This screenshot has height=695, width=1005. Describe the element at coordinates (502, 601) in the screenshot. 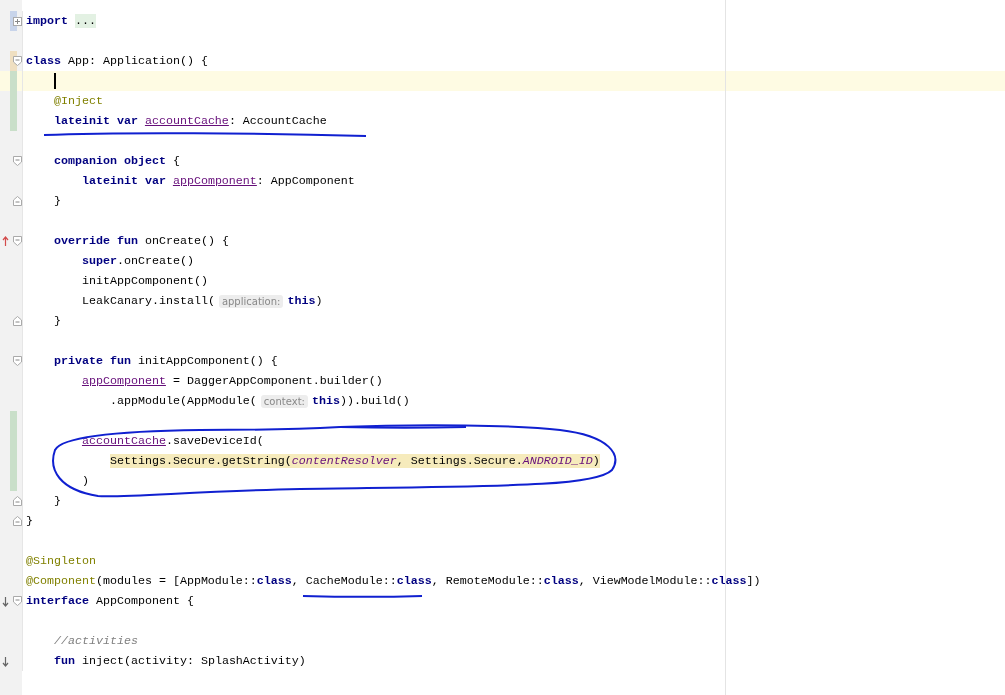

I see `code-line: interface AppComponent {` at that location.